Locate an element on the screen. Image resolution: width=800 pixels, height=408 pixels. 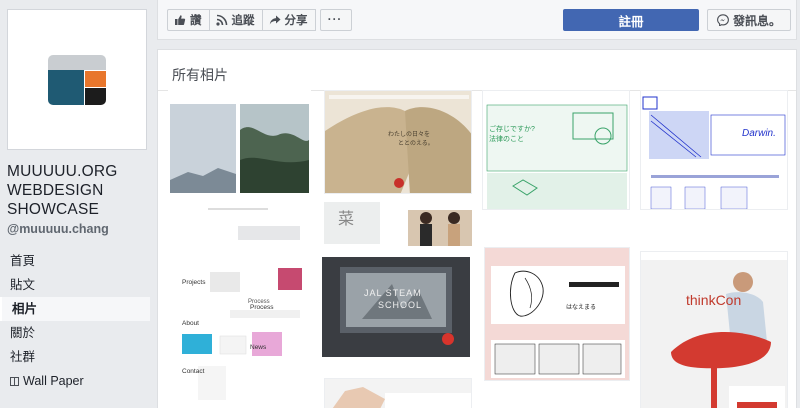
thumb-text: Contact is located at coordinates (193, 371).